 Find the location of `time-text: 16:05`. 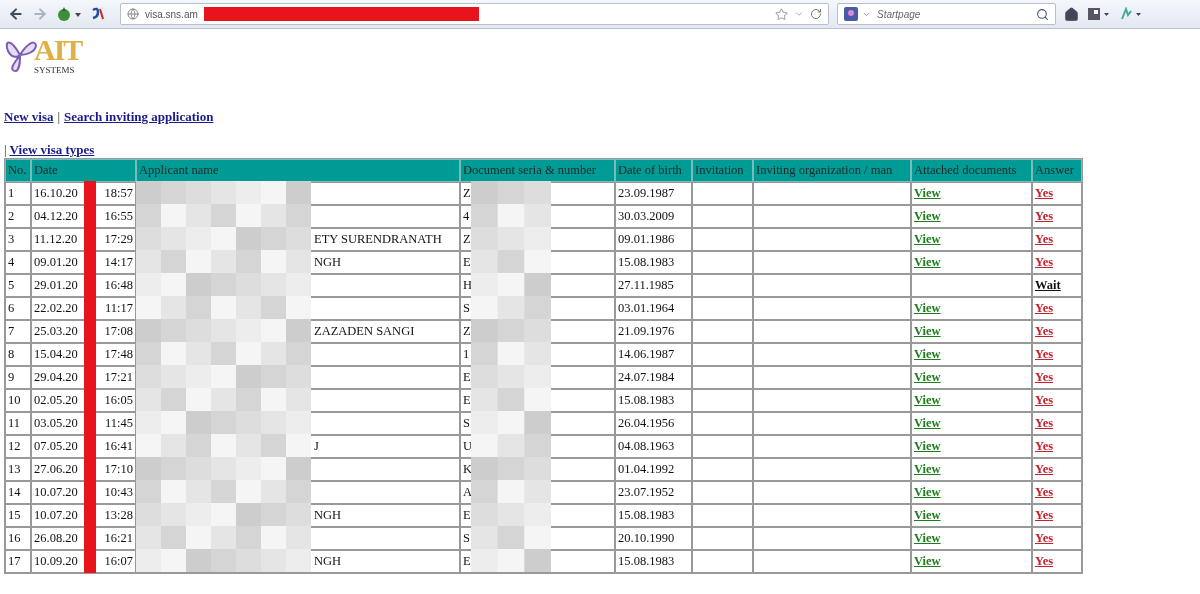

time-text: 16:05 is located at coordinates (118, 400).